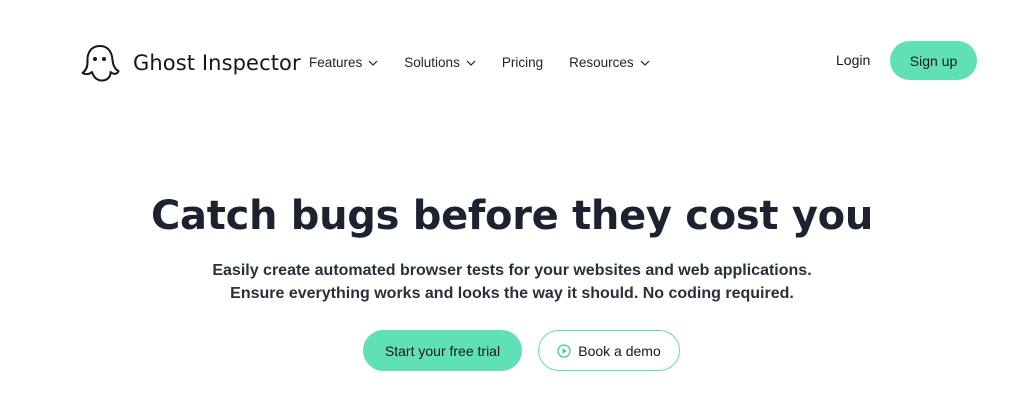 The width and height of the screenshot is (1024, 400). Describe the element at coordinates (442, 350) in the screenshot. I see `start-free-trial-button: Start your free trial` at that location.